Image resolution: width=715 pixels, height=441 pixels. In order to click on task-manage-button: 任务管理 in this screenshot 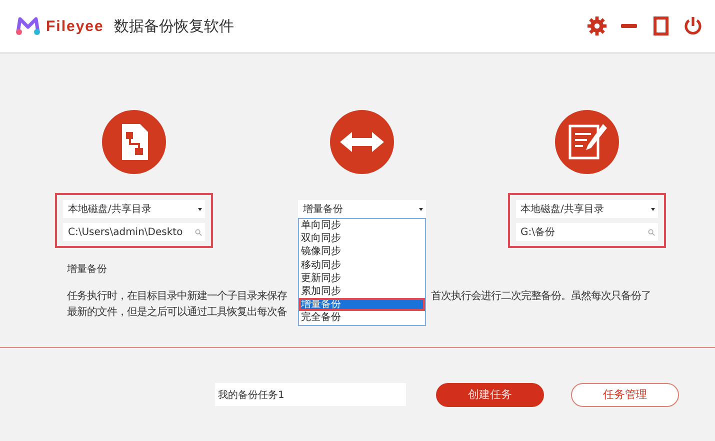, I will do `click(625, 394)`.